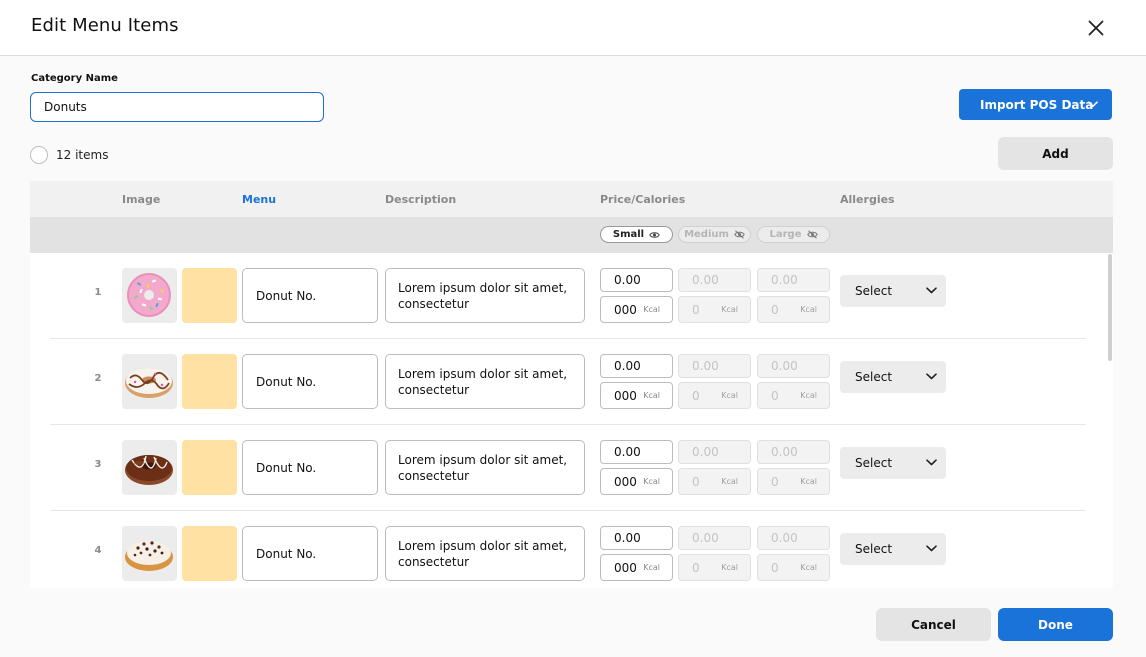 Image resolution: width=1146 pixels, height=657 pixels. What do you see at coordinates (933, 624) in the screenshot?
I see `cancel-button: Cancel` at bounding box center [933, 624].